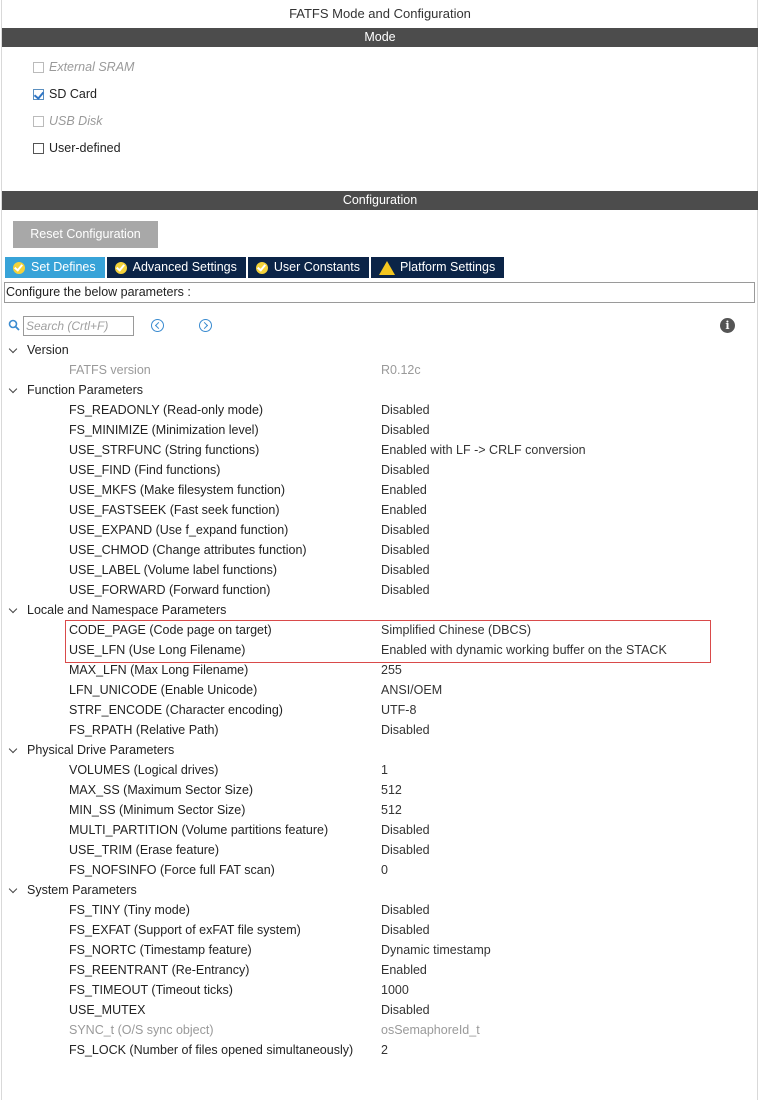 The height and width of the screenshot is (1100, 760). I want to click on parameter-row: SYNC_t (O/S sync object) osSemaphoreId_t, so click(380, 1030).